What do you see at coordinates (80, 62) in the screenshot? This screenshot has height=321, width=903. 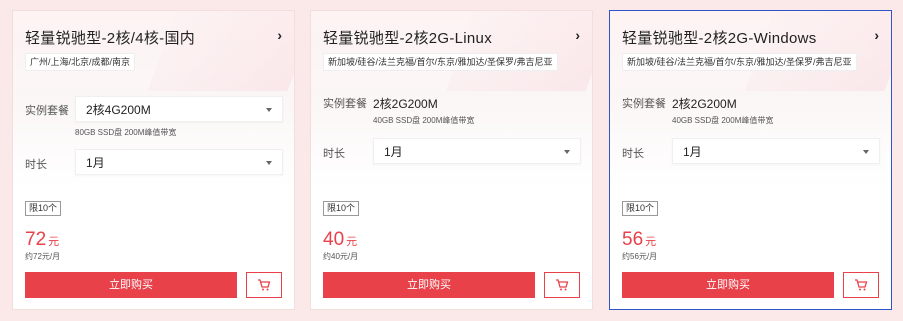 I see `region-list: 广州/上海/北京/成都/南京` at bounding box center [80, 62].